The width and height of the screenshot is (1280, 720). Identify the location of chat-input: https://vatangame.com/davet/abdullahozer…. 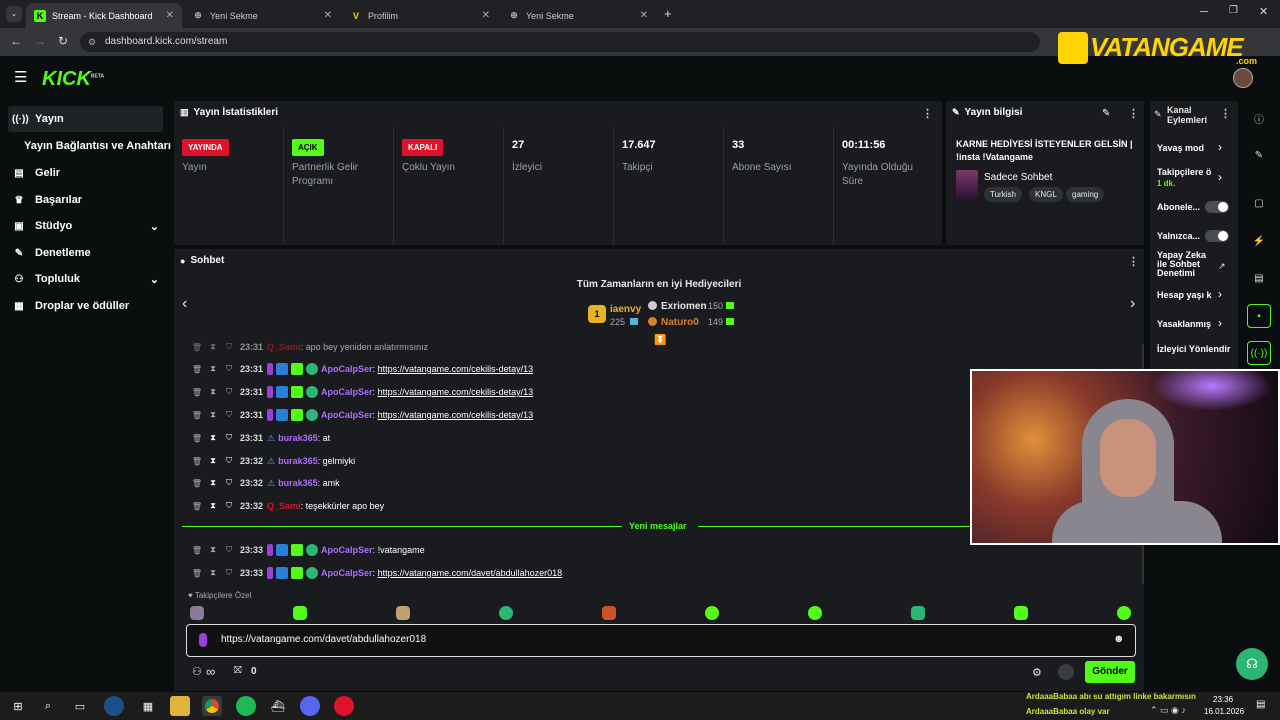
(661, 640).